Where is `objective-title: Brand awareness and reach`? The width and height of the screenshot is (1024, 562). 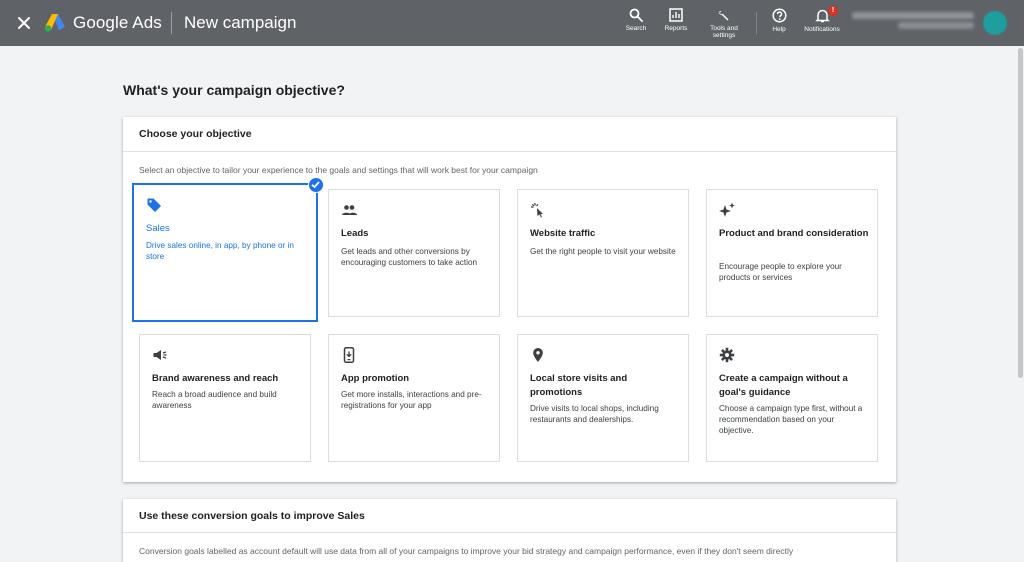
objective-title: Brand awareness and reach is located at coordinates (215, 378).